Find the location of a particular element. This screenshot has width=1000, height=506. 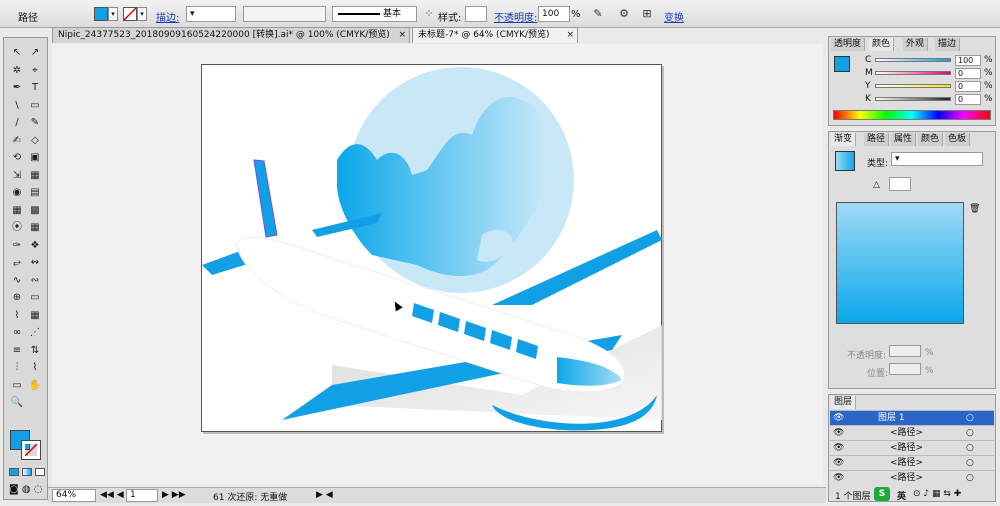

tab-color: 颜色 is located at coordinates (882, 44).